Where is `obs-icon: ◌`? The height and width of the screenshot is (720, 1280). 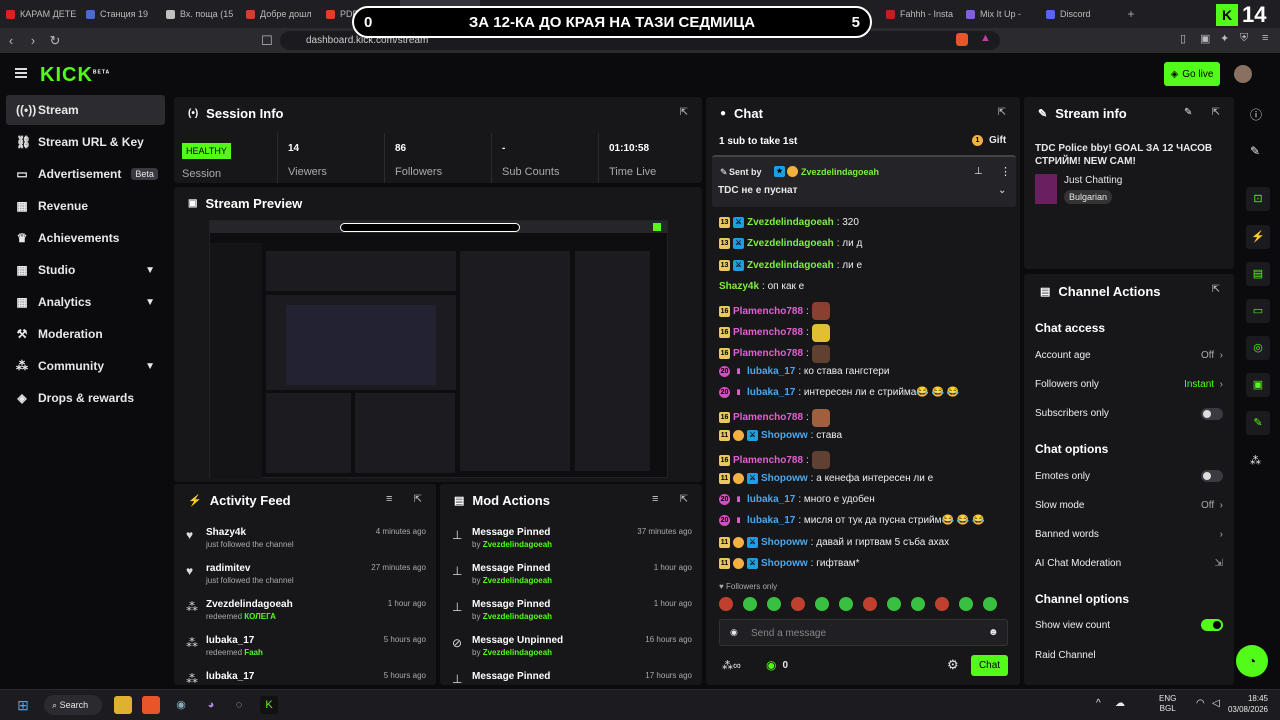 obs-icon: ◌ is located at coordinates (239, 705).